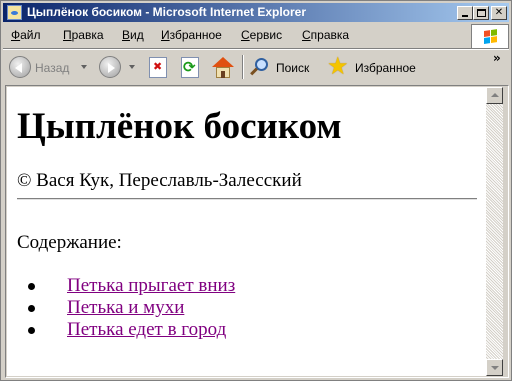 The height and width of the screenshot is (381, 512). I want to click on horizontal-rule, so click(247, 199).